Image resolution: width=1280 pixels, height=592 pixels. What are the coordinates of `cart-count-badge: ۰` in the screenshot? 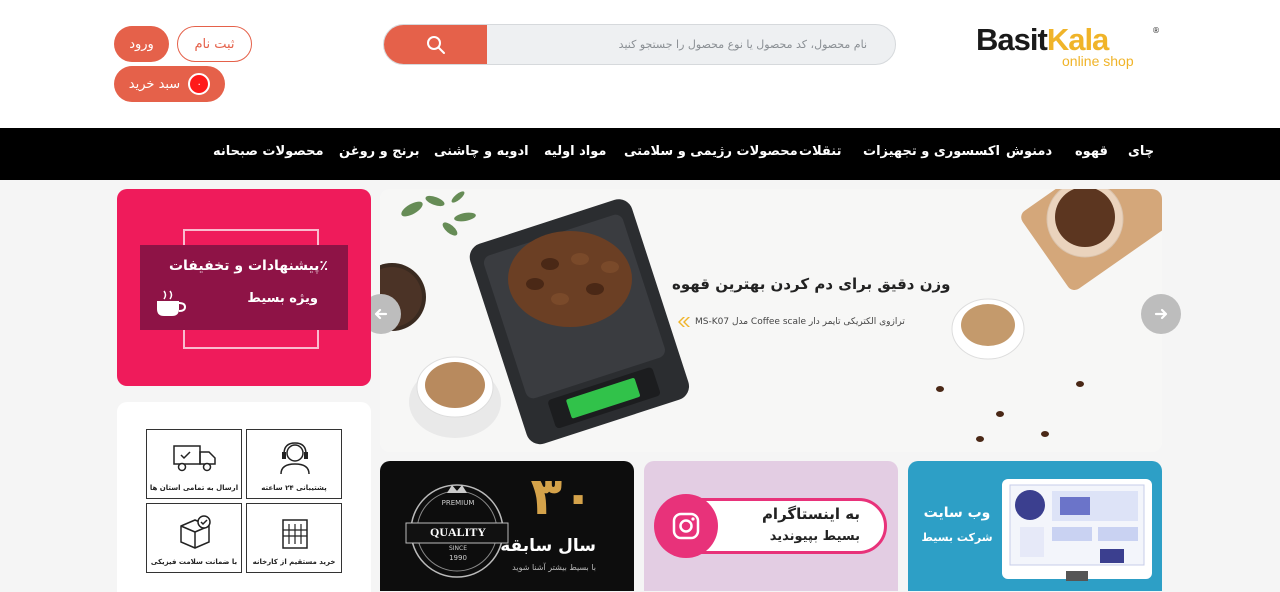 It's located at (199, 84).